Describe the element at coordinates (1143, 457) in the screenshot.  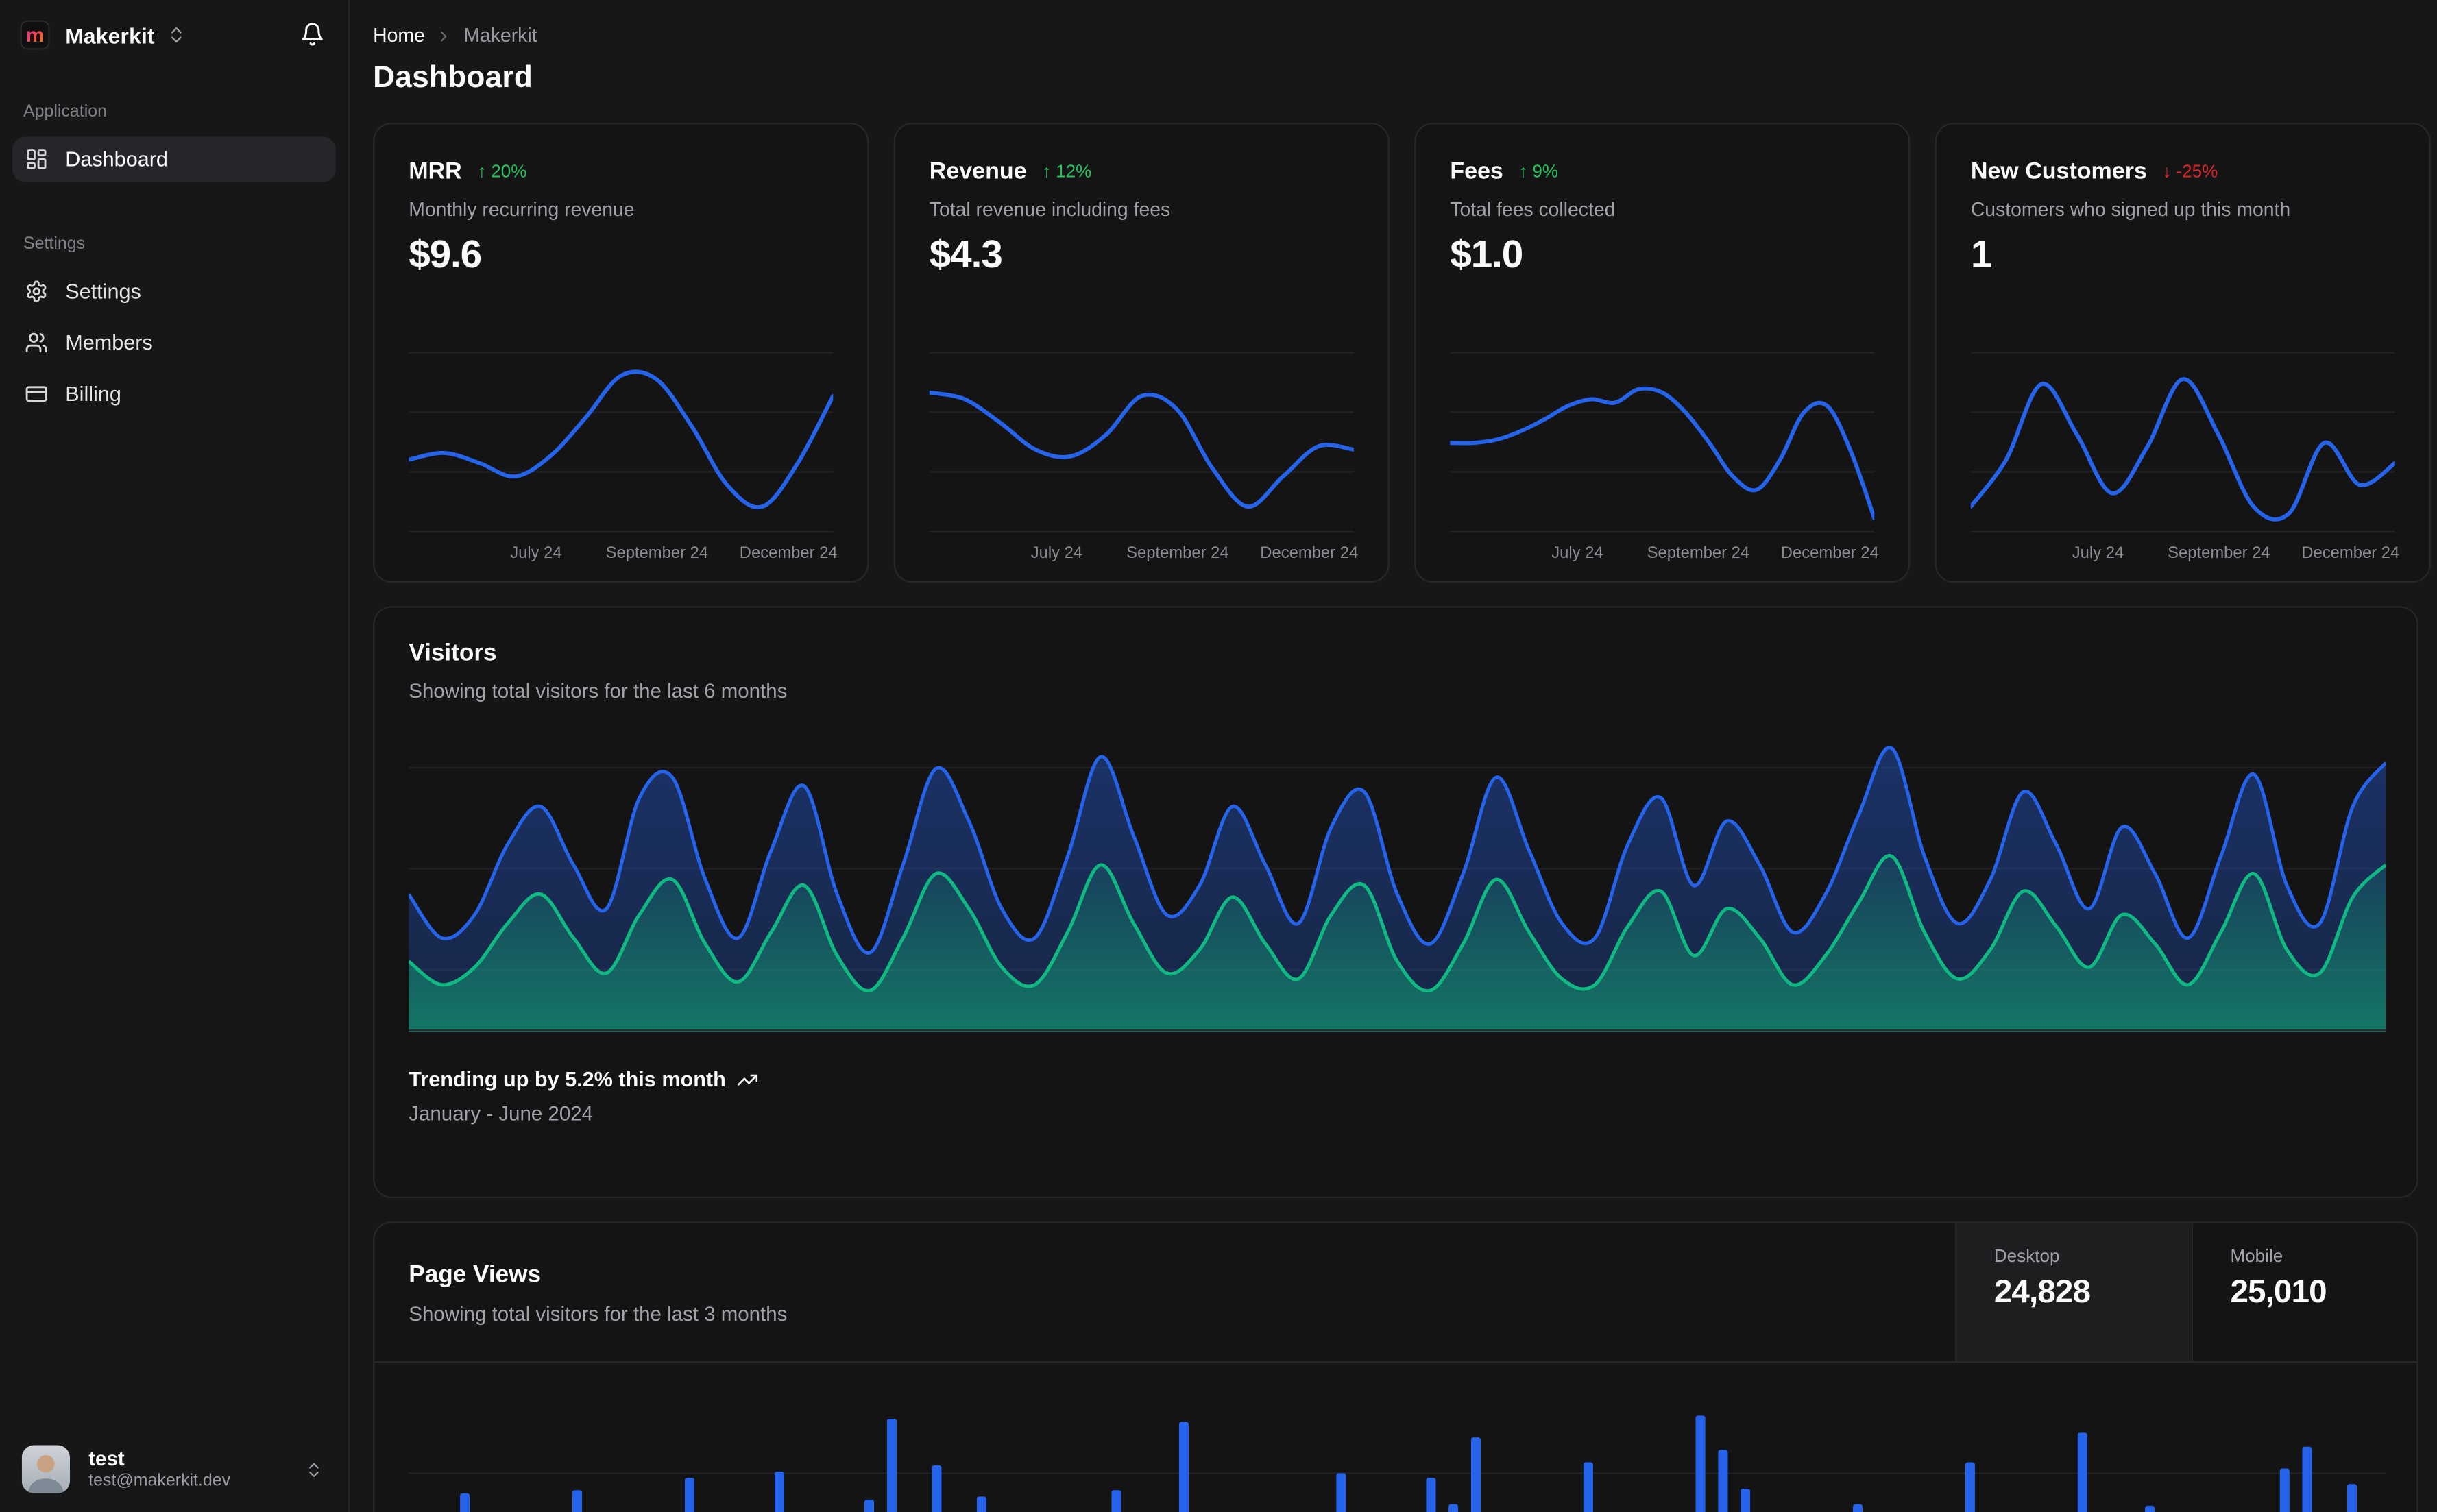
I see `revenue-sparkline-chart: July 24 September 24 December 24` at that location.